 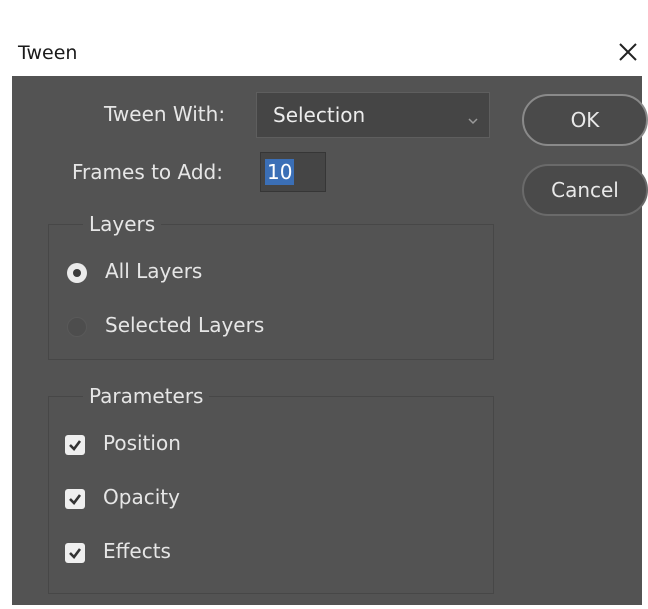 I want to click on opacity-label: Opacity, so click(x=141, y=497).